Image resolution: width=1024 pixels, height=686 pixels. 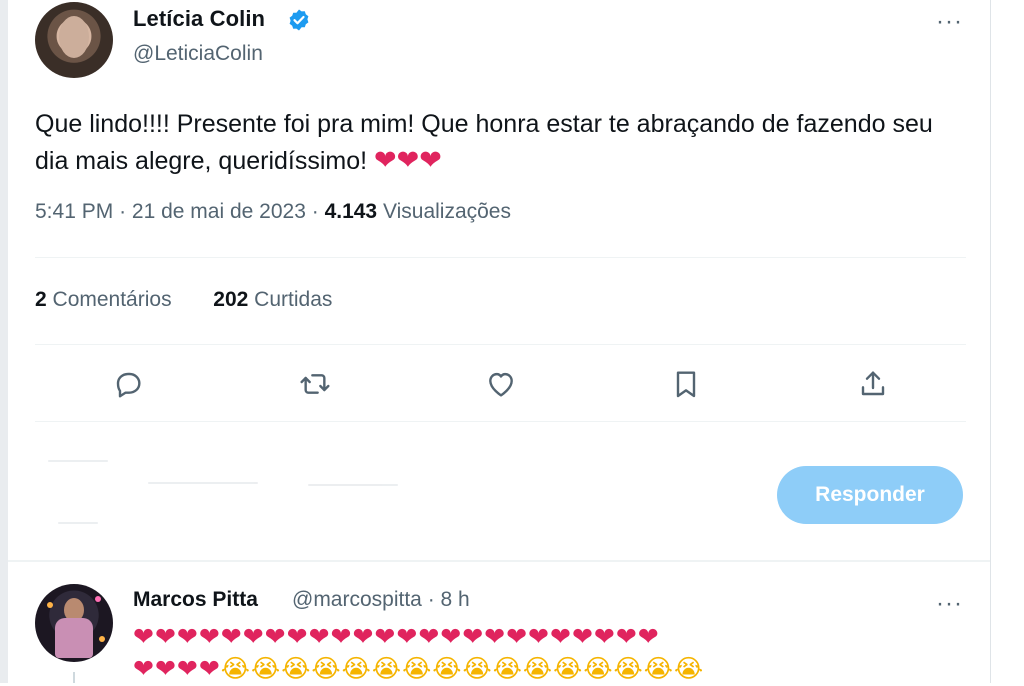 I want to click on section-separator, so click(x=499, y=561).